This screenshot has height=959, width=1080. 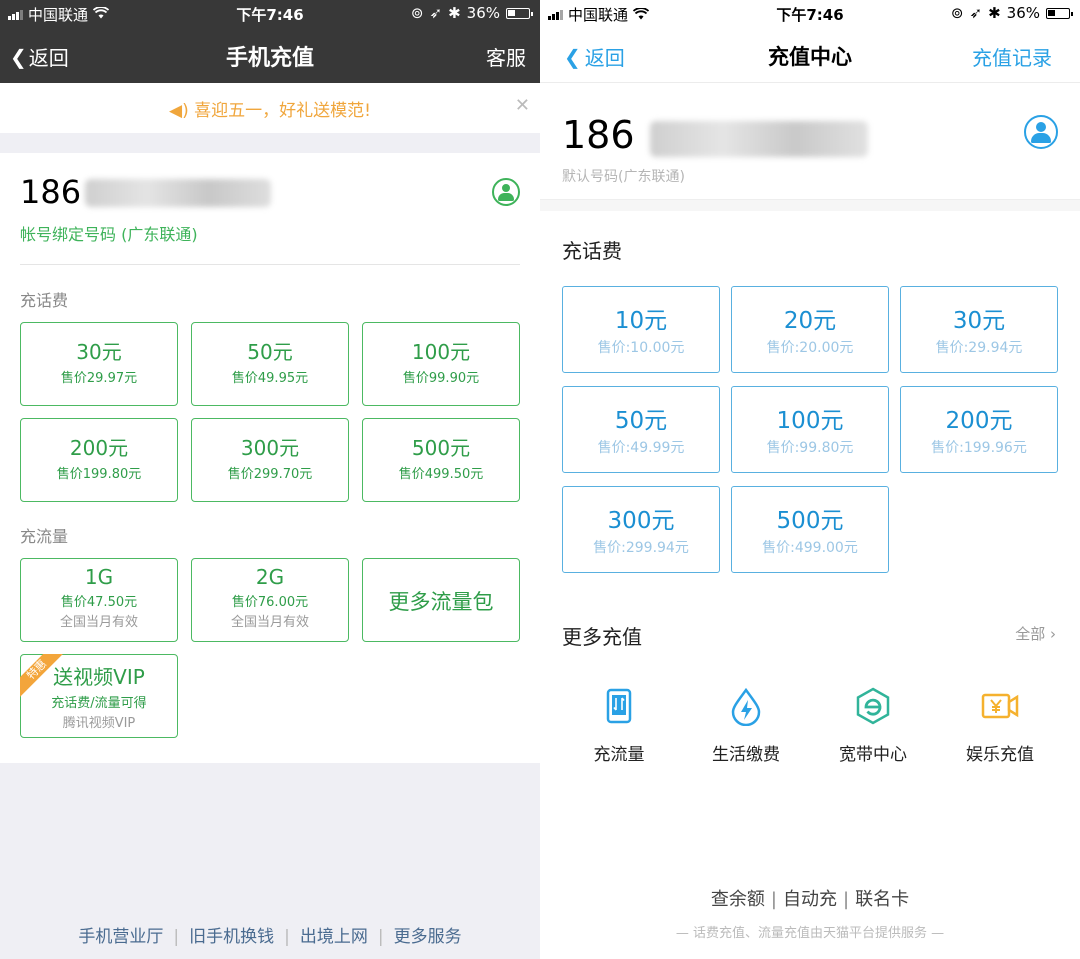 I want to click on video-vip-offer: 特惠 送视频VIP 充话费/流量可得 腾讯视频VIP, so click(x=99, y=696).